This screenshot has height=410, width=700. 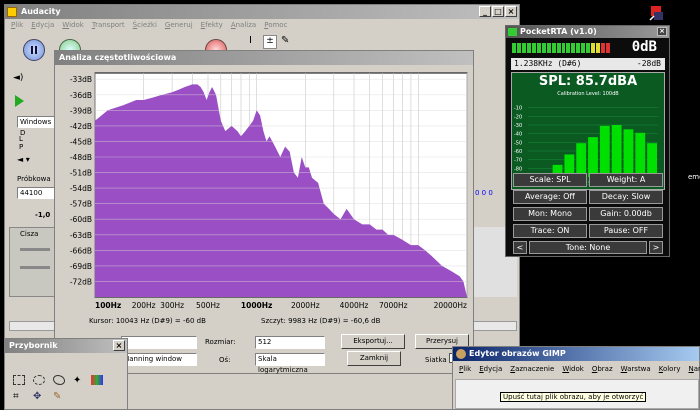 What do you see at coordinates (81, 266) in the screenshot?
I see `spectrum-db-label: -69dB` at bounding box center [81, 266].